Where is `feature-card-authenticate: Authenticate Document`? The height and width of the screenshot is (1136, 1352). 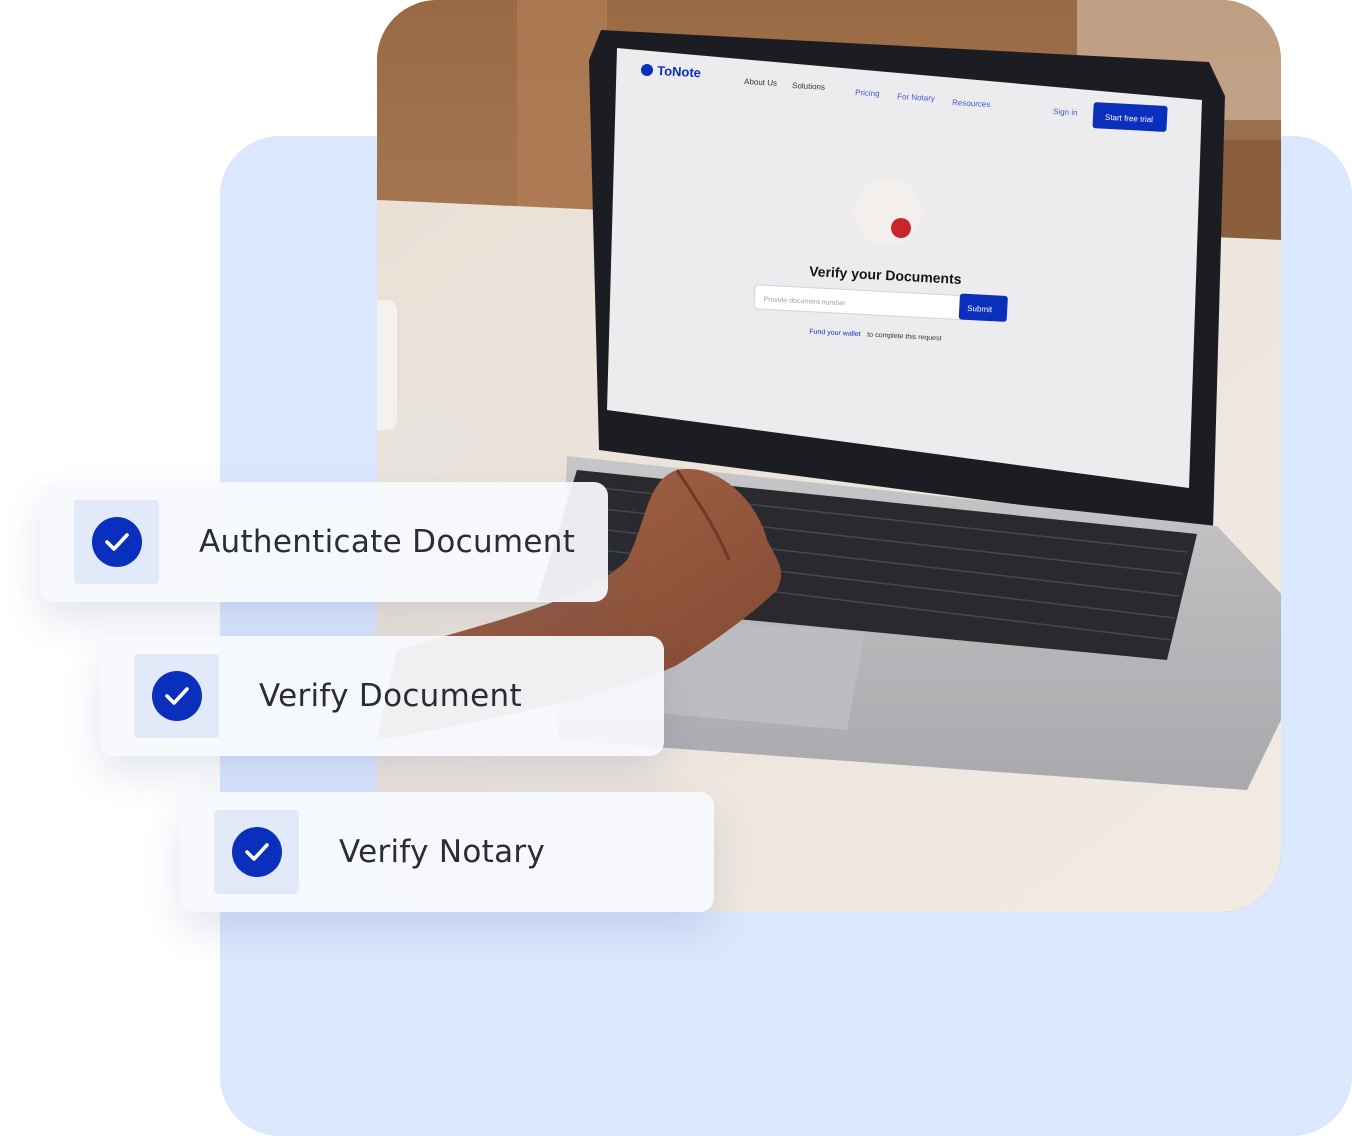
feature-card-authenticate: Authenticate Document is located at coordinates (324, 542).